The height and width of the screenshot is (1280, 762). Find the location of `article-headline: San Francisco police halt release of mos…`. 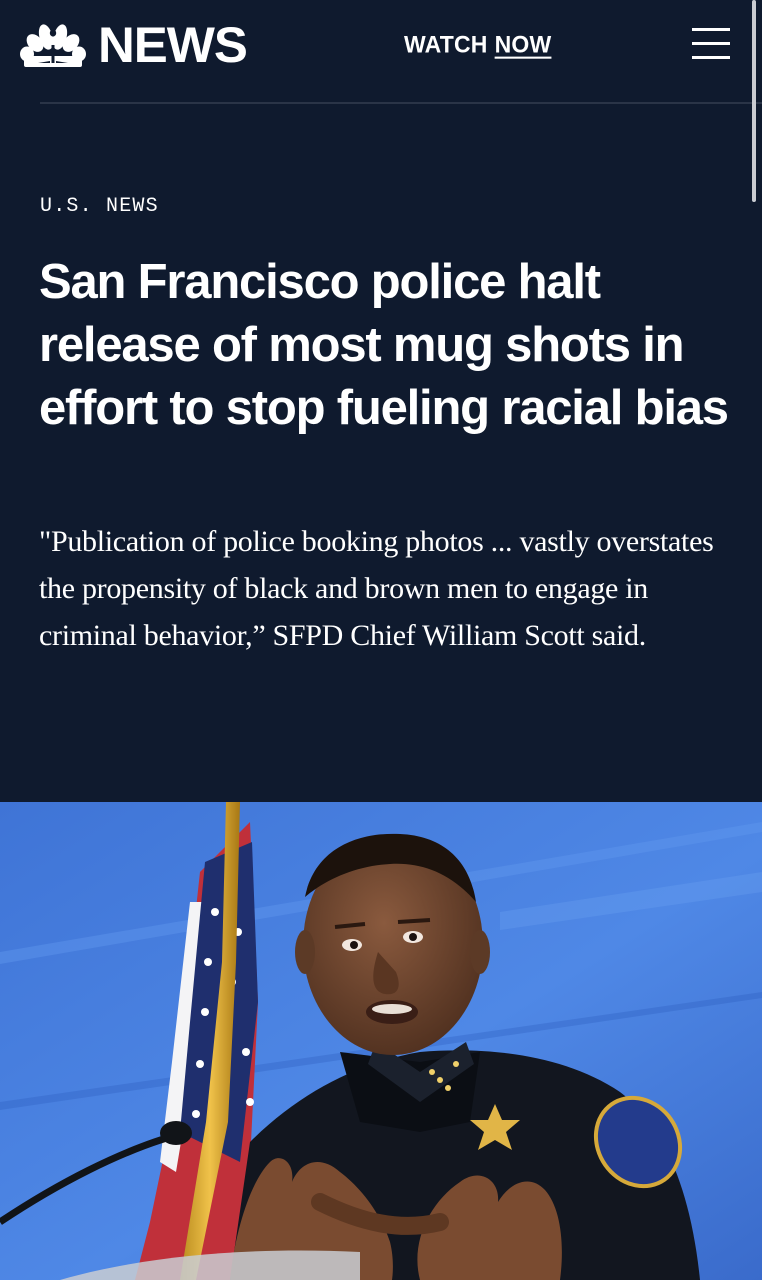

article-headline: San Francisco police halt release of mos… is located at coordinates (384, 345).